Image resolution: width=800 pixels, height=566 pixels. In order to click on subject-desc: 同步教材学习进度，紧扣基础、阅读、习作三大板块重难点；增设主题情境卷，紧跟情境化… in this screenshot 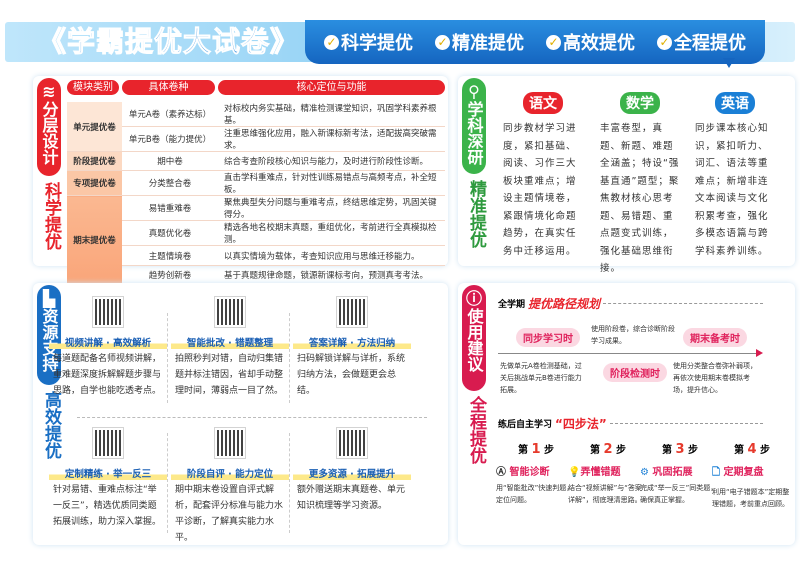, I will do `click(540, 190)`.